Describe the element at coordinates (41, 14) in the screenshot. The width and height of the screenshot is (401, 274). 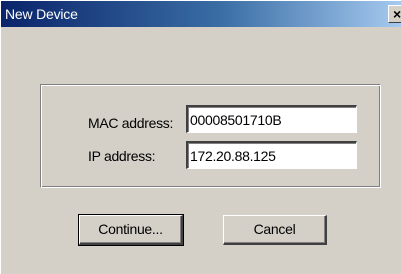
I see `dialog-title: New Device` at that location.